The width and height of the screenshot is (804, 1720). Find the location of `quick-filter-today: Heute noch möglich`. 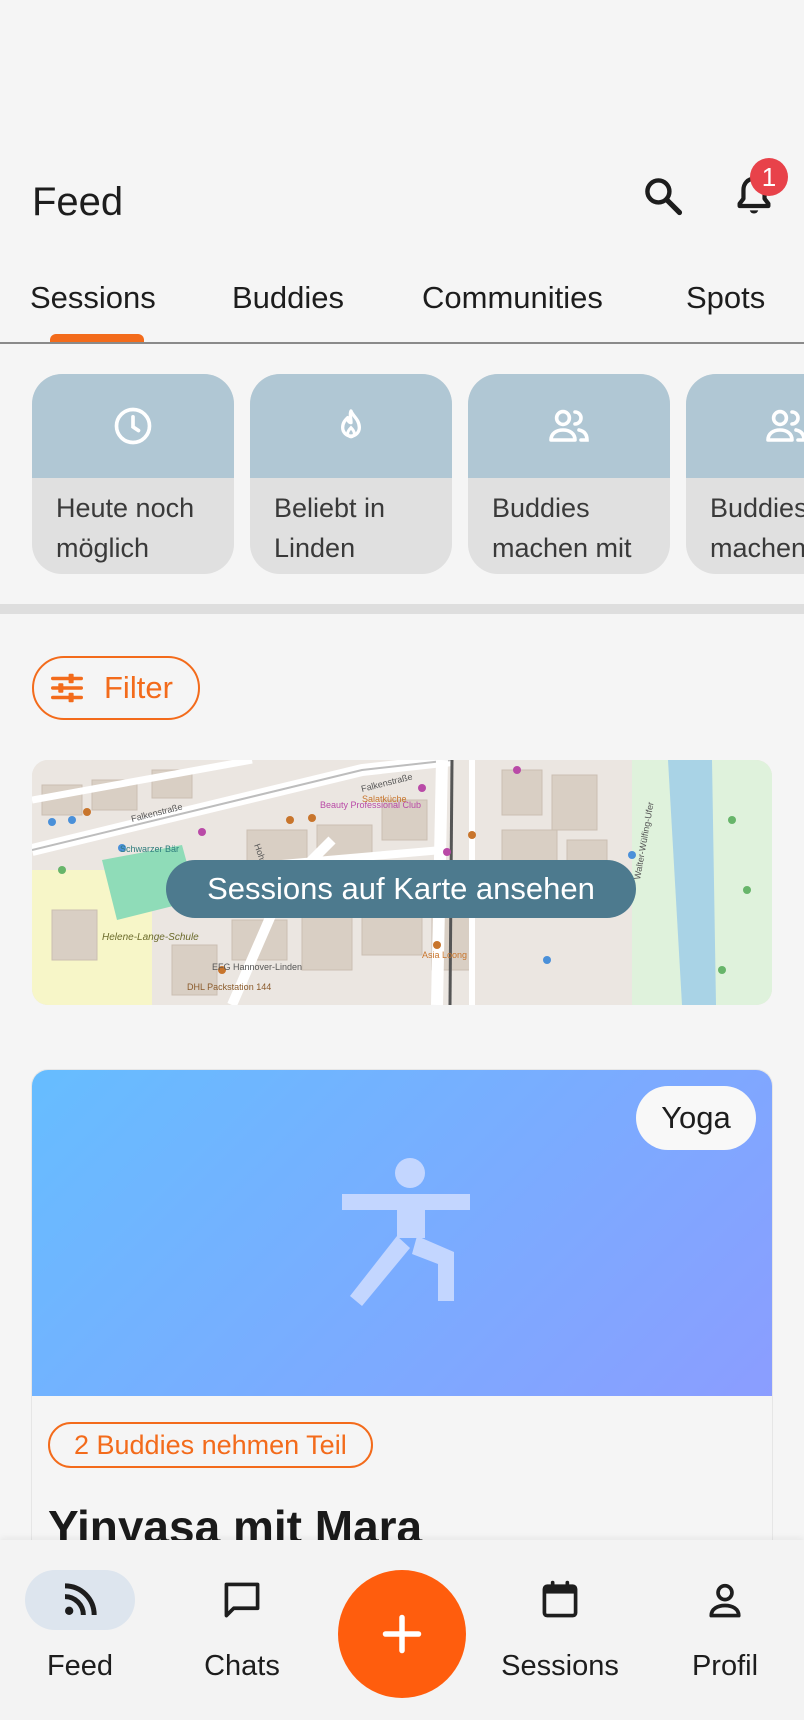

quick-filter-today: Heute noch möglich is located at coordinates (133, 474).